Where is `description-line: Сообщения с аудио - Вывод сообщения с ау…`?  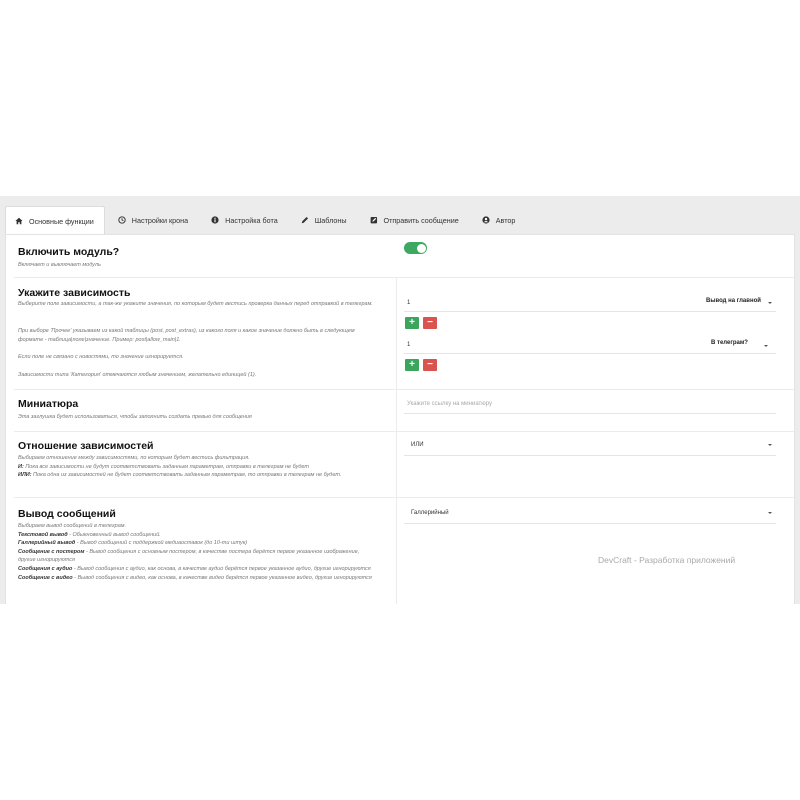
description-line: Сообщения с аудио - Вывод сообщения с ау… is located at coordinates (196, 569).